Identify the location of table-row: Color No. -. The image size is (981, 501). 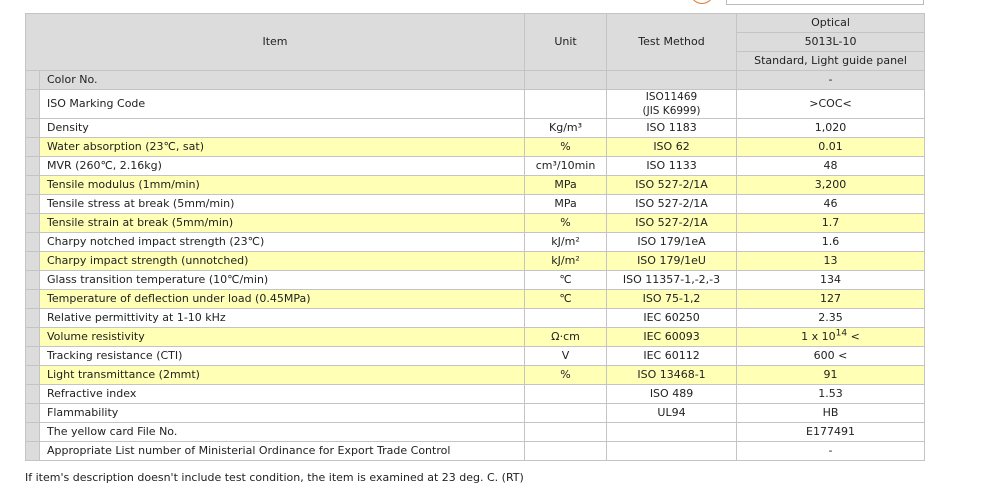
(475, 80).